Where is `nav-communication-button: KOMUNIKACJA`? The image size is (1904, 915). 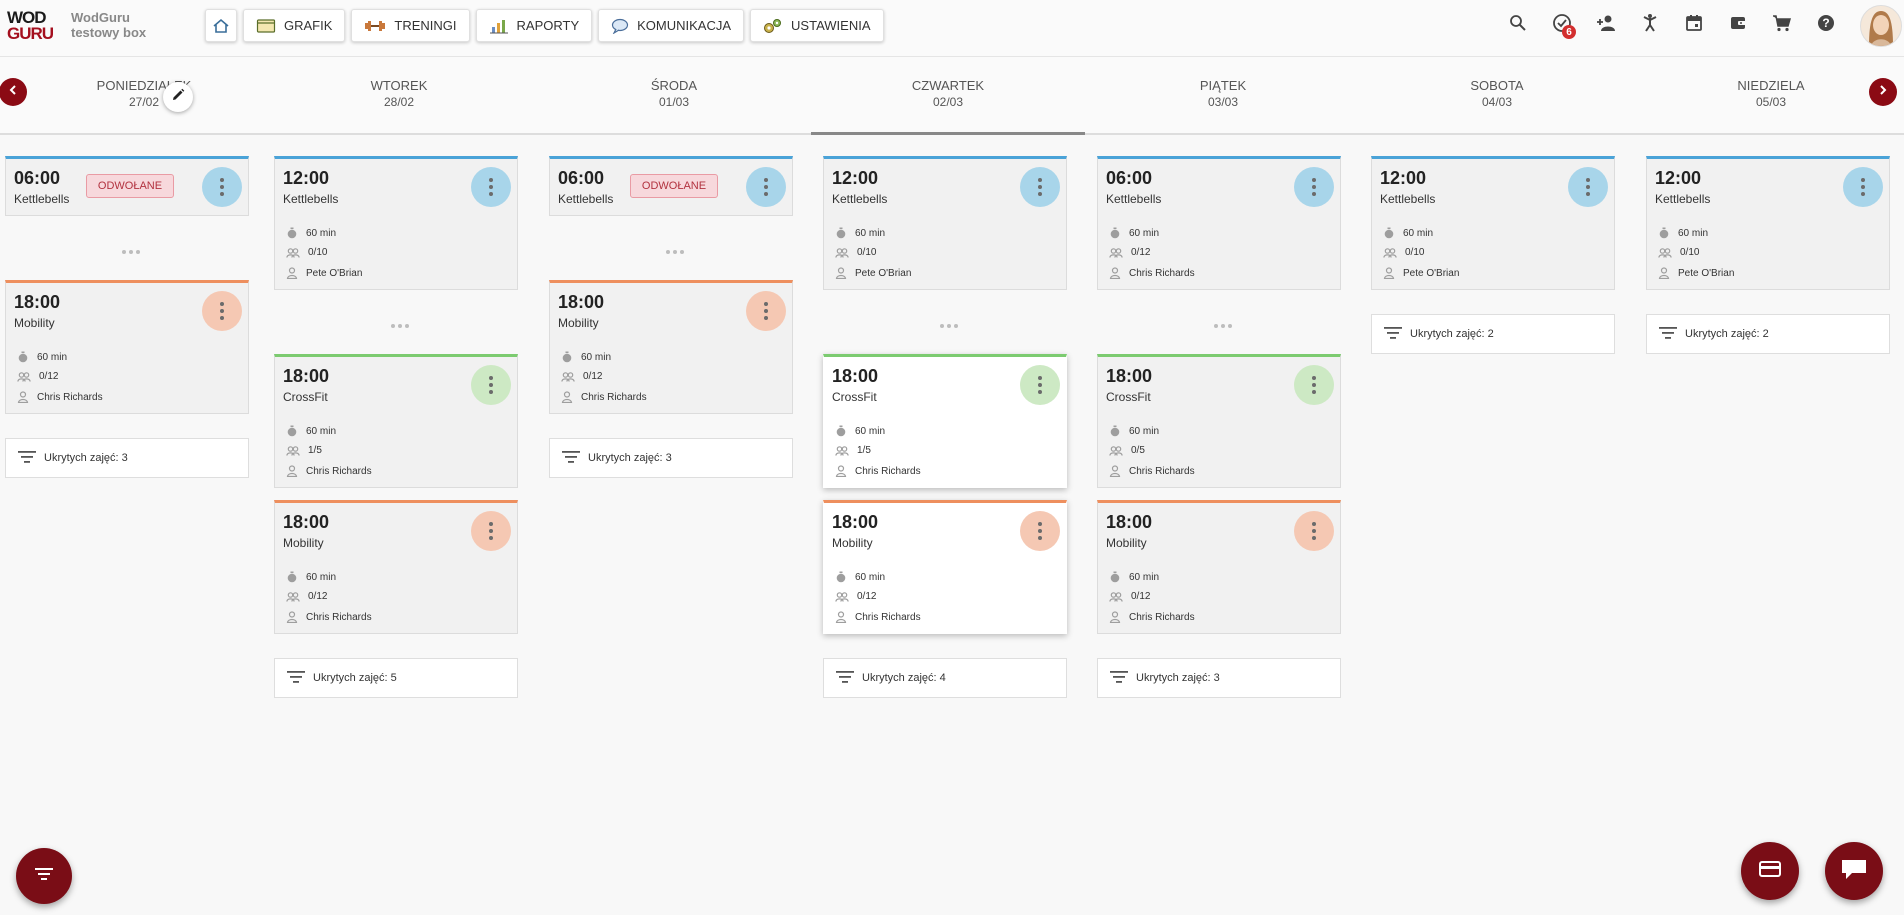 nav-communication-button: KOMUNIKACJA is located at coordinates (671, 25).